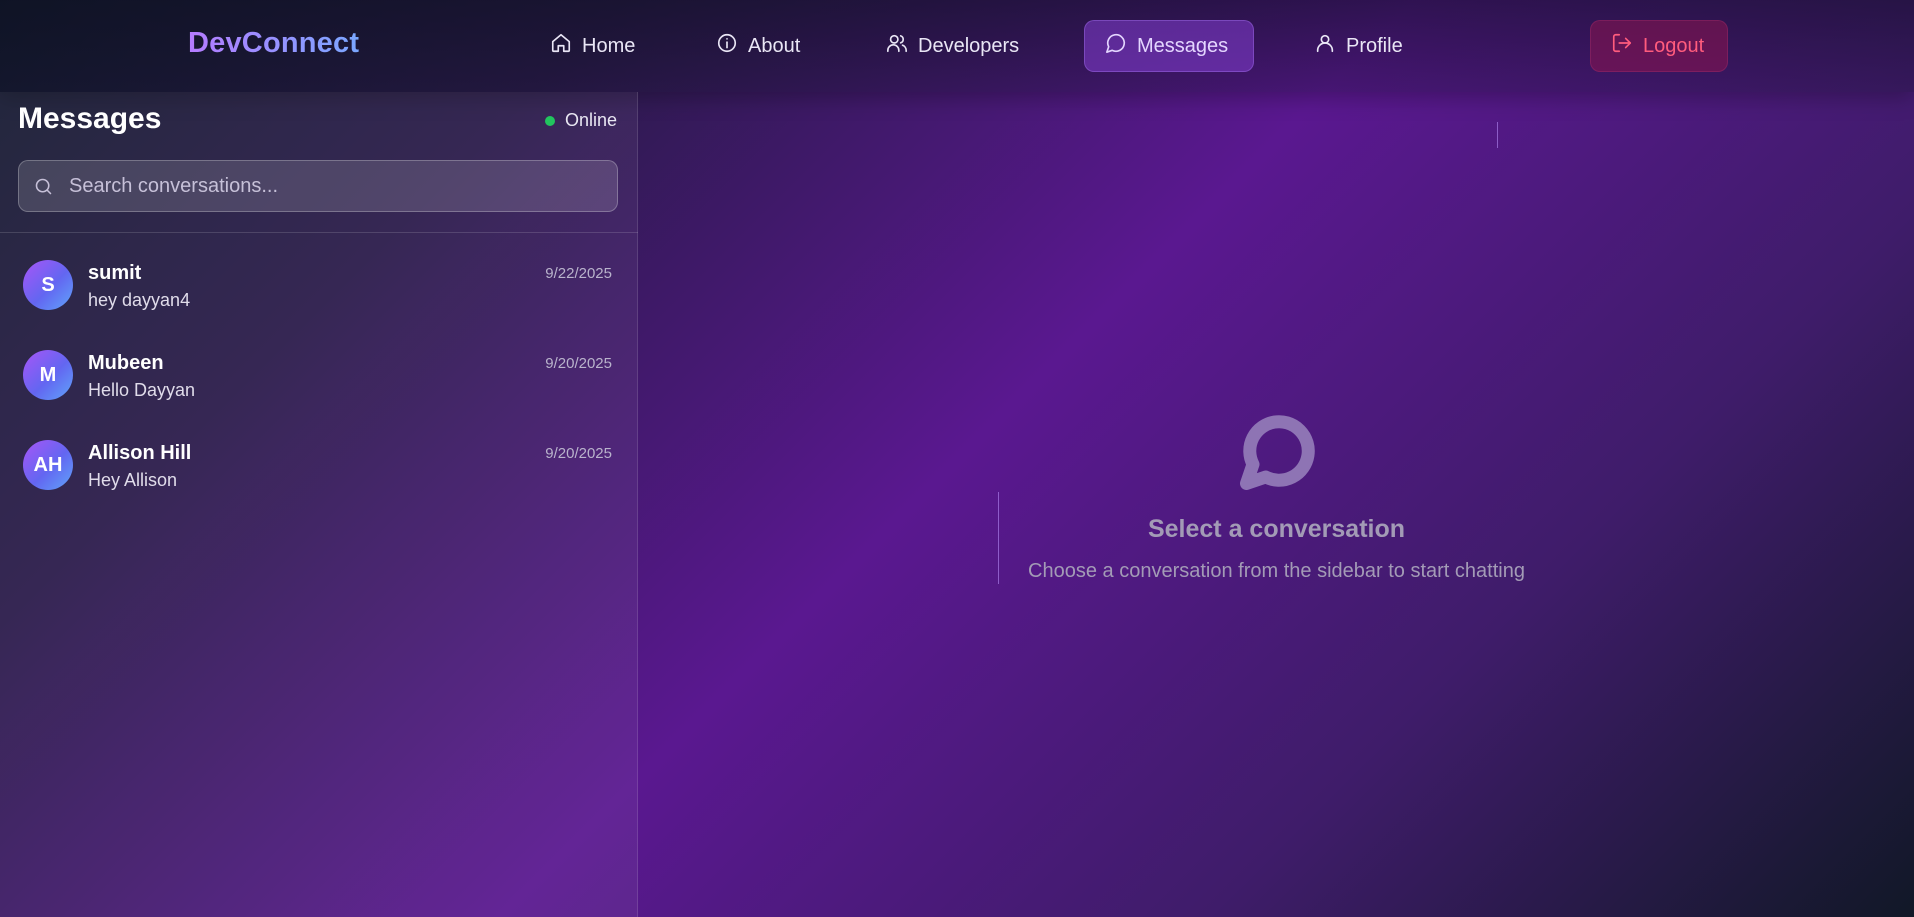  Describe the element at coordinates (319, 232) in the screenshot. I see `sidebar-divider` at that location.